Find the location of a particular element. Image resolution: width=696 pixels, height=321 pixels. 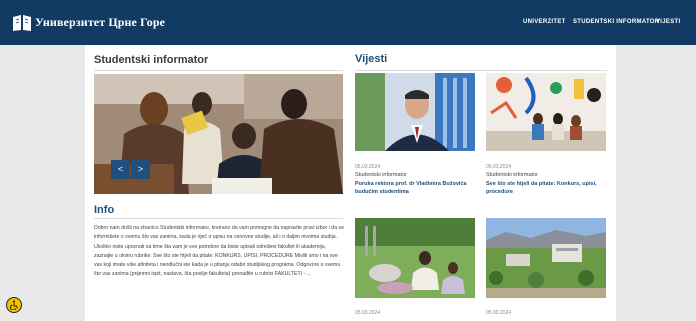

nav-studentski-informator: STUDENTSKI INFORMATOR is located at coordinates (616, 22).